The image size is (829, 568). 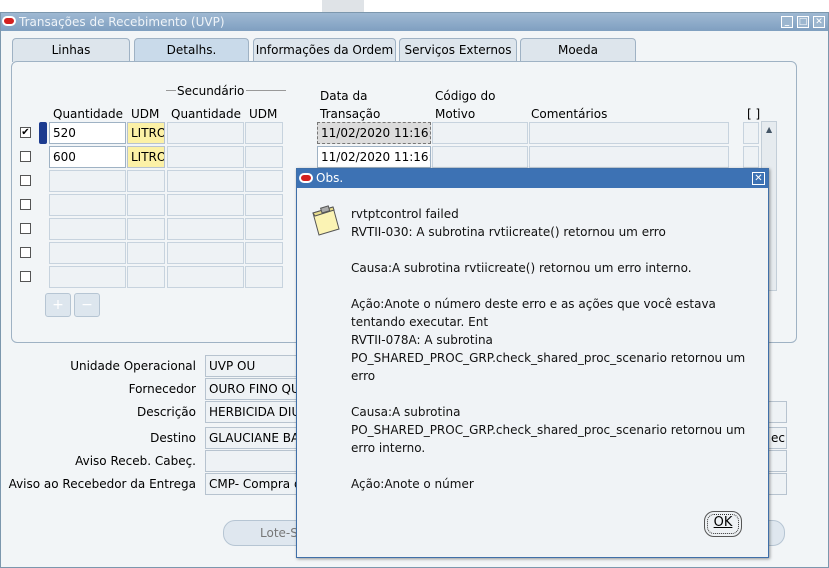 I want to click on field-label: Destino, so click(x=173, y=438).